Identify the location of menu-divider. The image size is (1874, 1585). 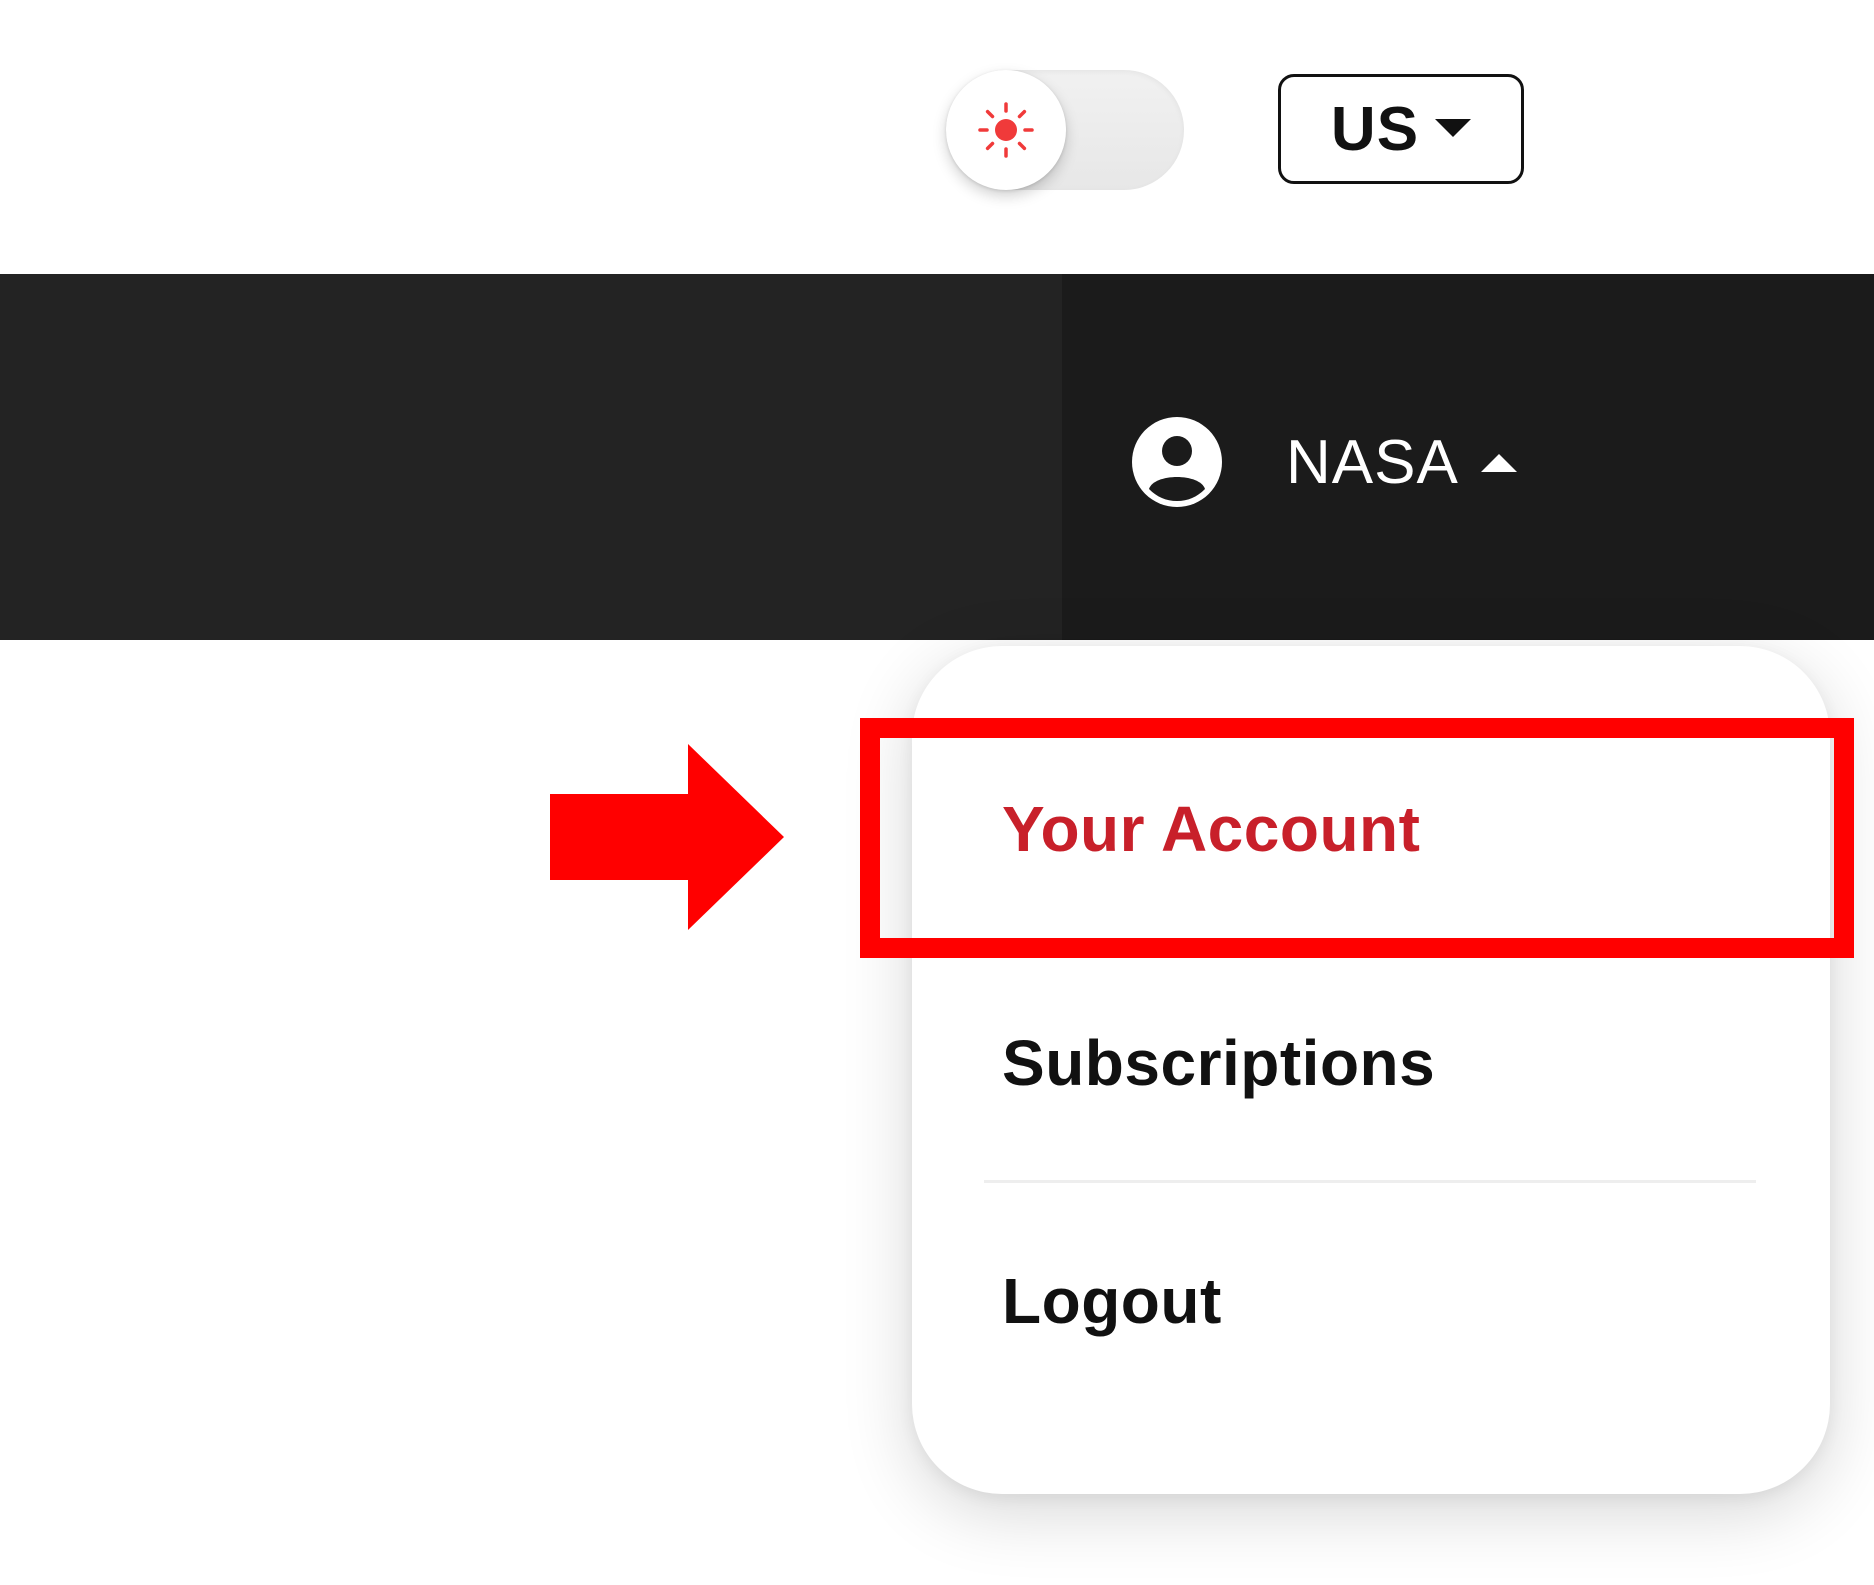
(1370, 1181).